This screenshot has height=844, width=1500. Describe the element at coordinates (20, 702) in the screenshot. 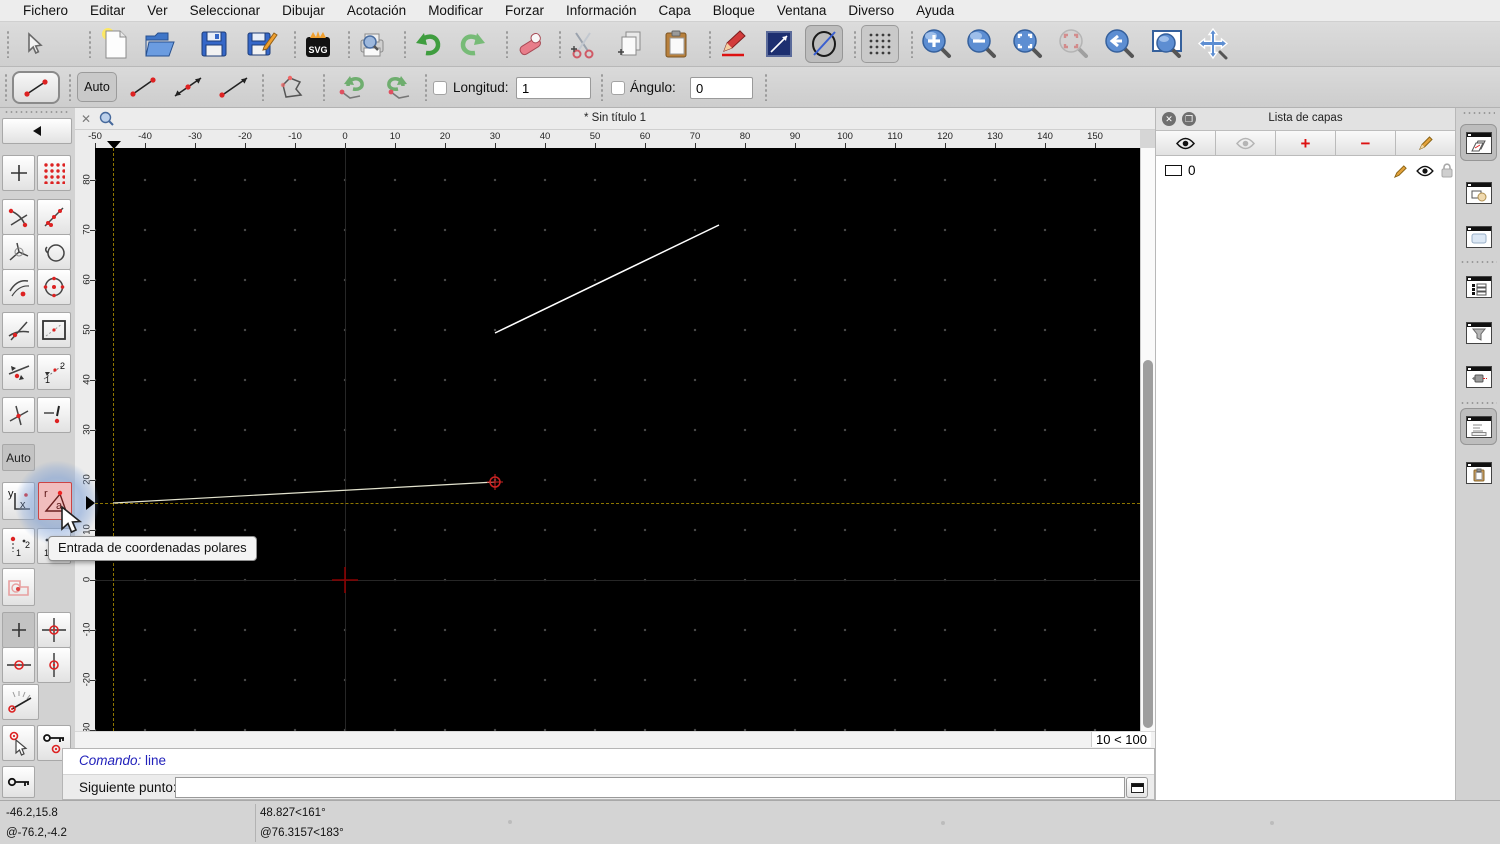

I see `angle-gauge-button` at that location.